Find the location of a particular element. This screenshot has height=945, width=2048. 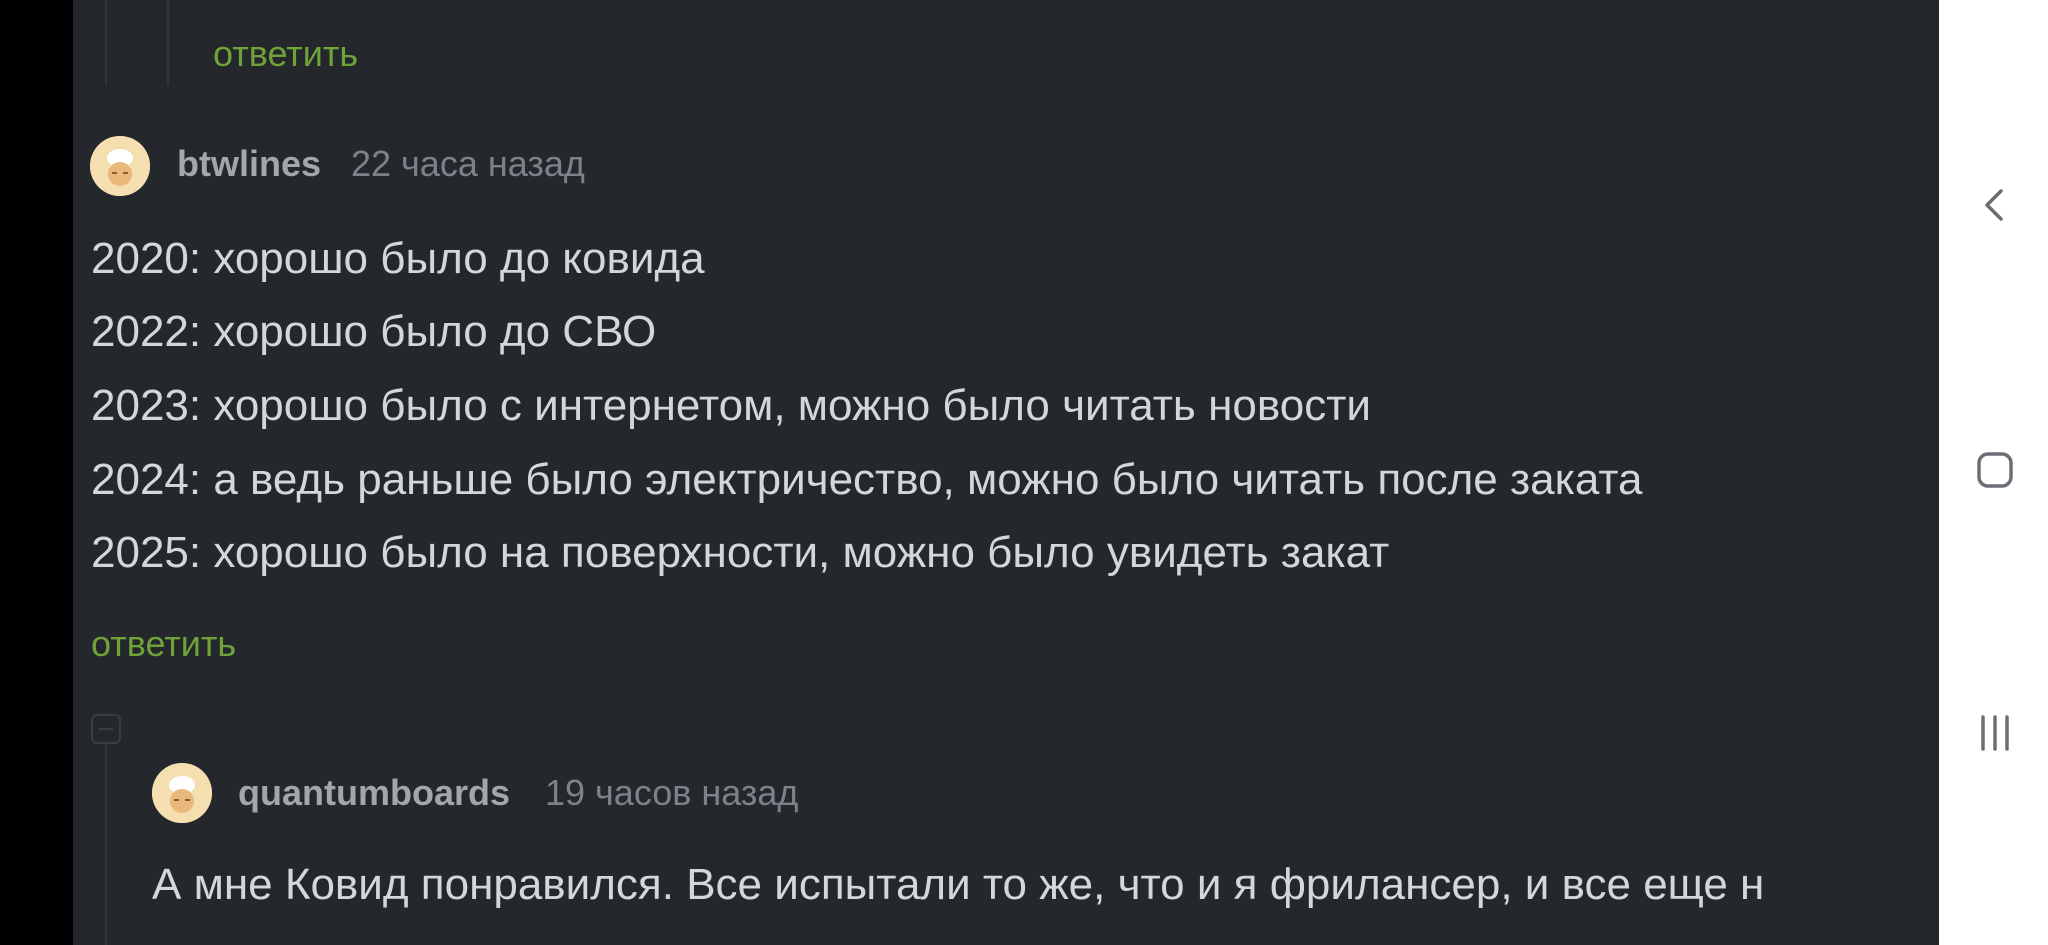

comment-text-line: 2022: хорошо было до СВО is located at coordinates (374, 331).